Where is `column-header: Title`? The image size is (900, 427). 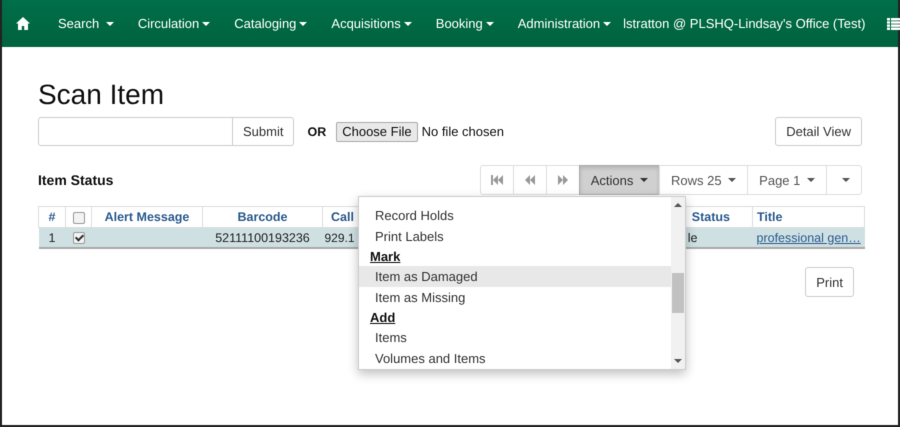
column-header: Title is located at coordinates (769, 217).